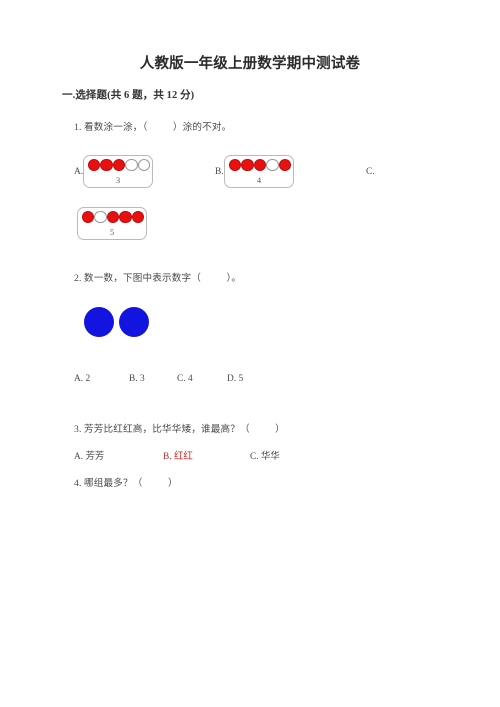  What do you see at coordinates (153, 127) in the screenshot?
I see `question-1-stem: 1. 看数涂一涂，（ ）涂的不对。` at bounding box center [153, 127].